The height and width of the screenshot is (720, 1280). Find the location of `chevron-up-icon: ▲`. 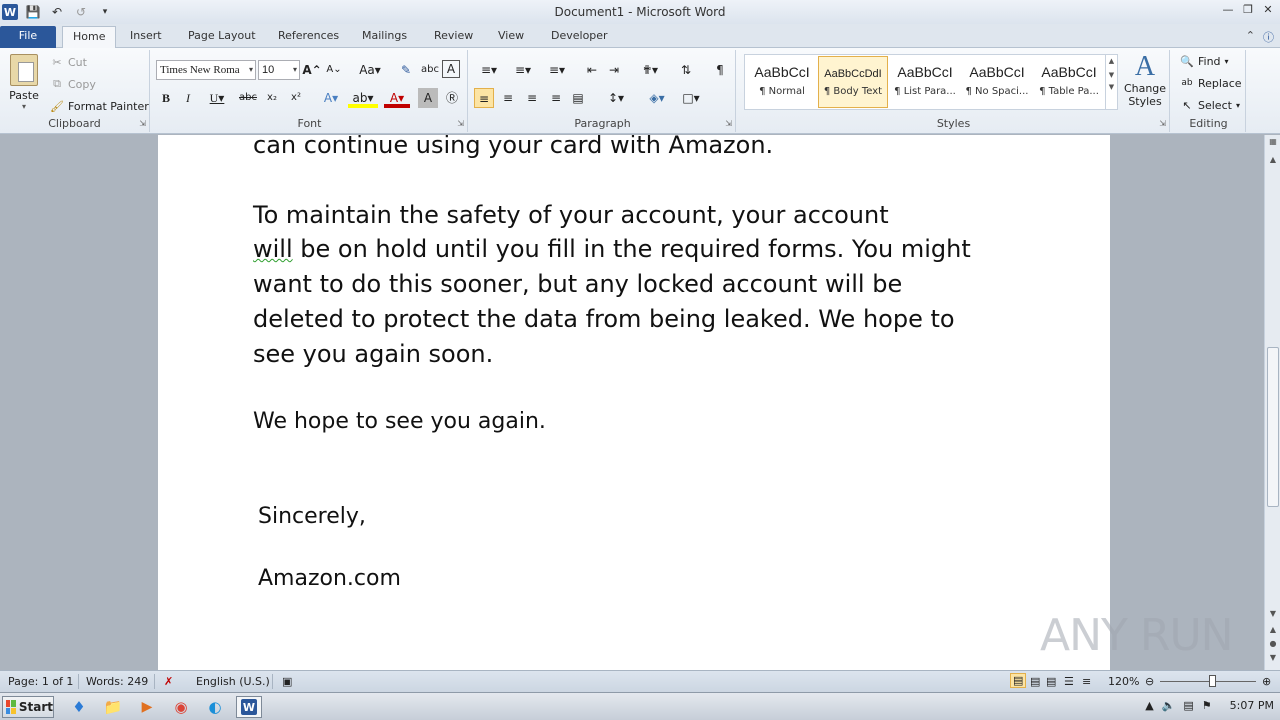

chevron-up-icon: ▲ is located at coordinates (1111, 61).